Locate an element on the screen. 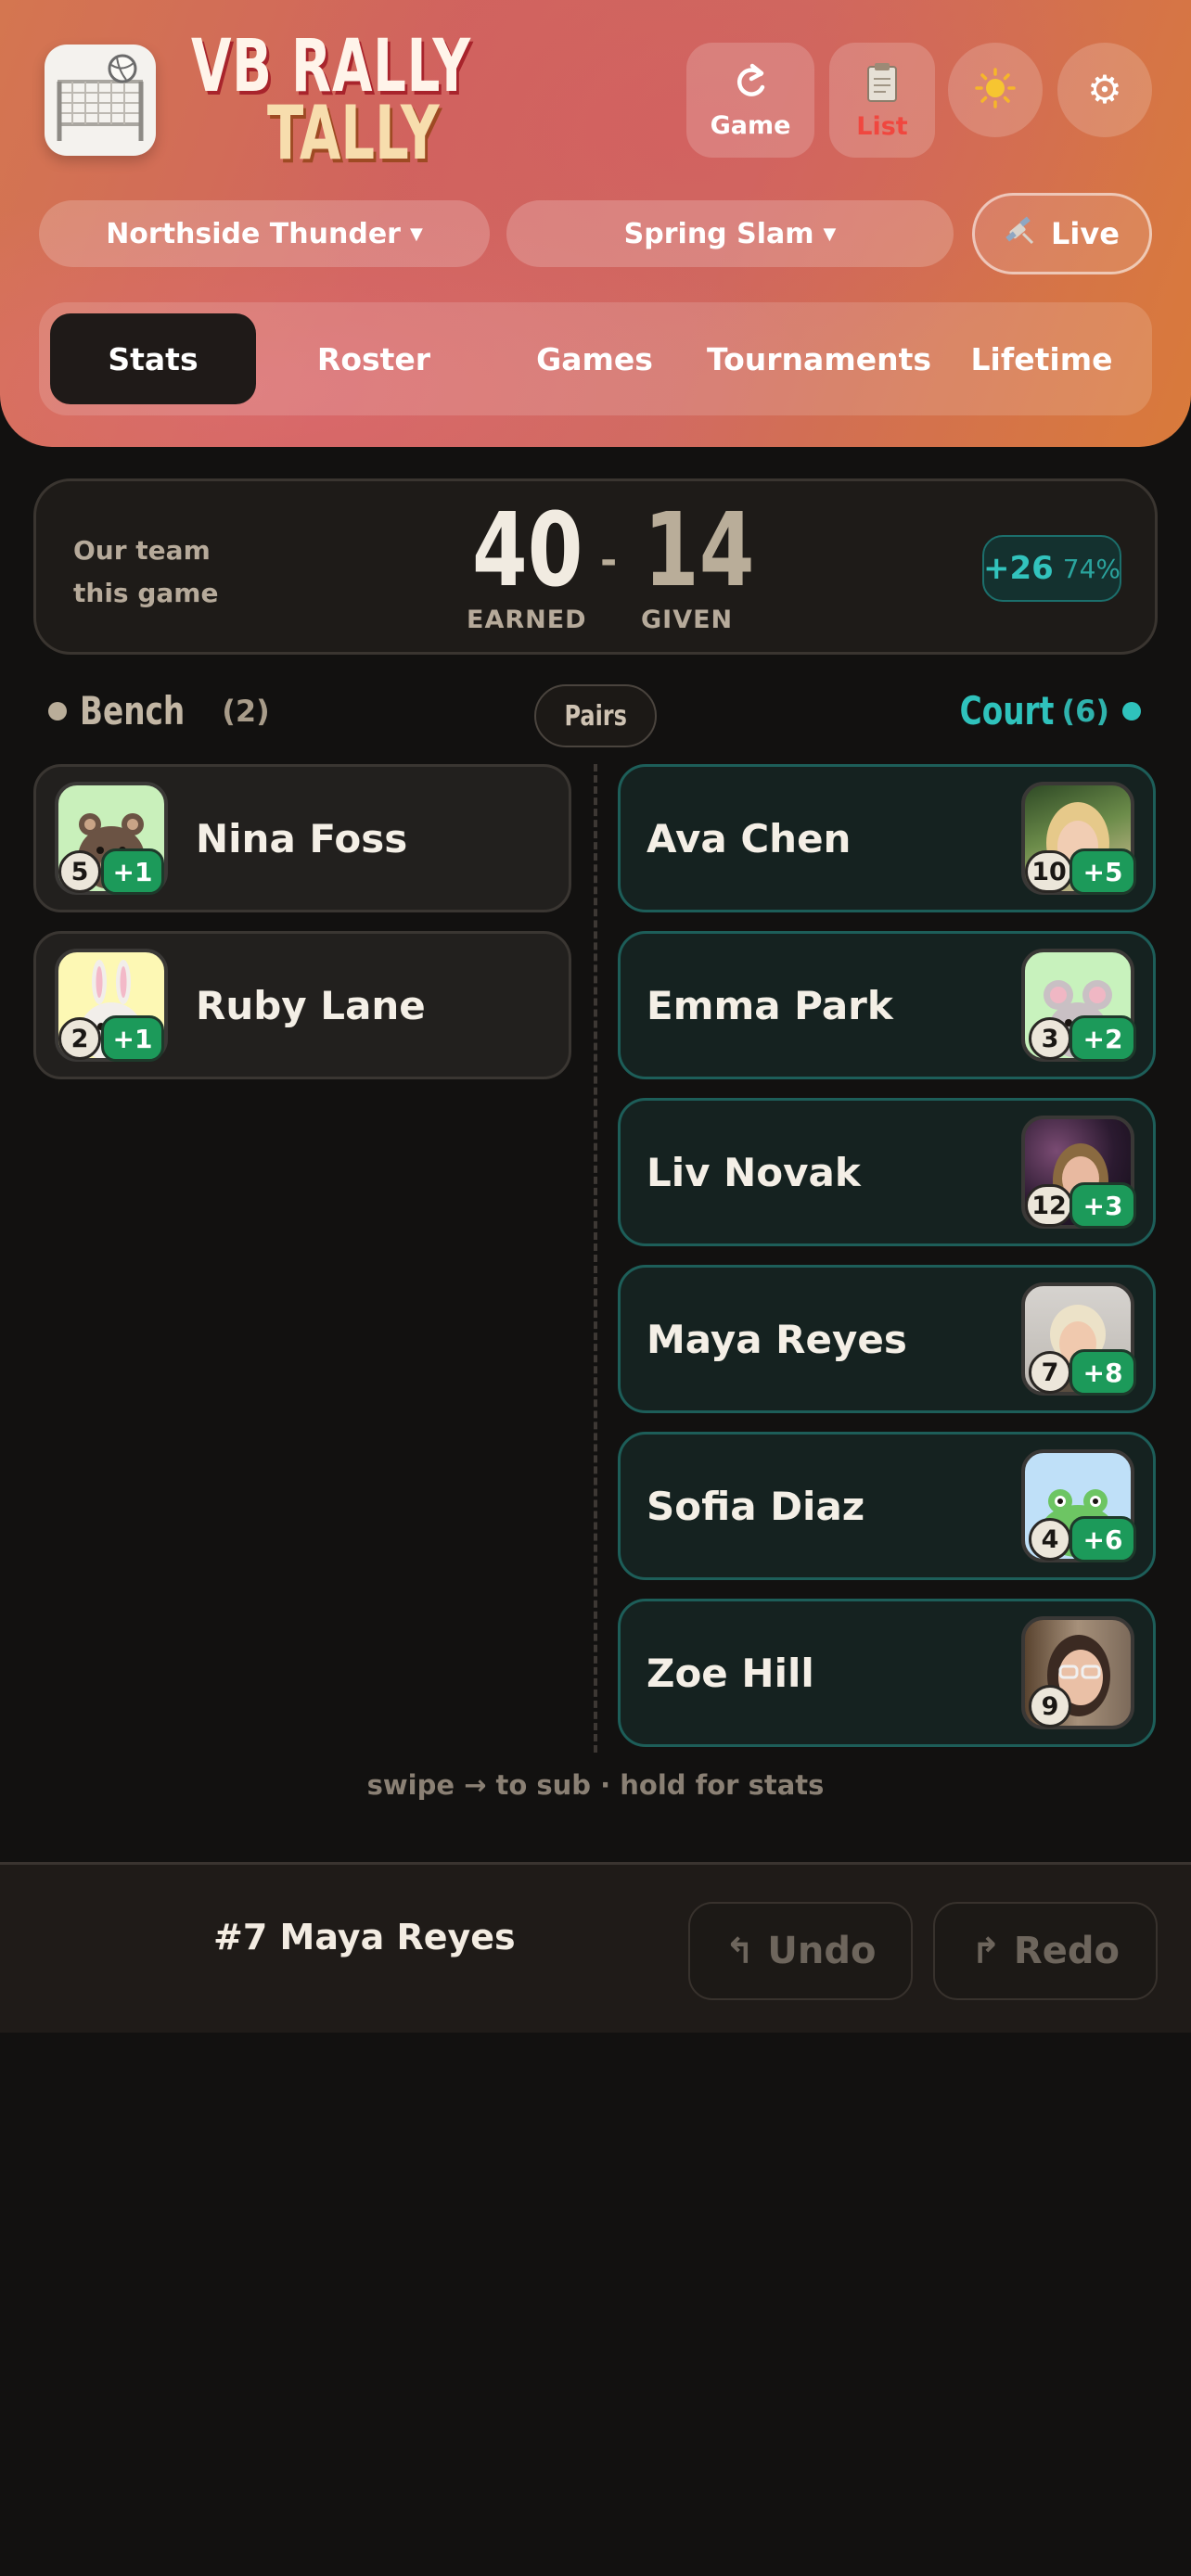 This screenshot has height=2576, width=1191. jersey-number-badge: 7 is located at coordinates (1050, 1372).